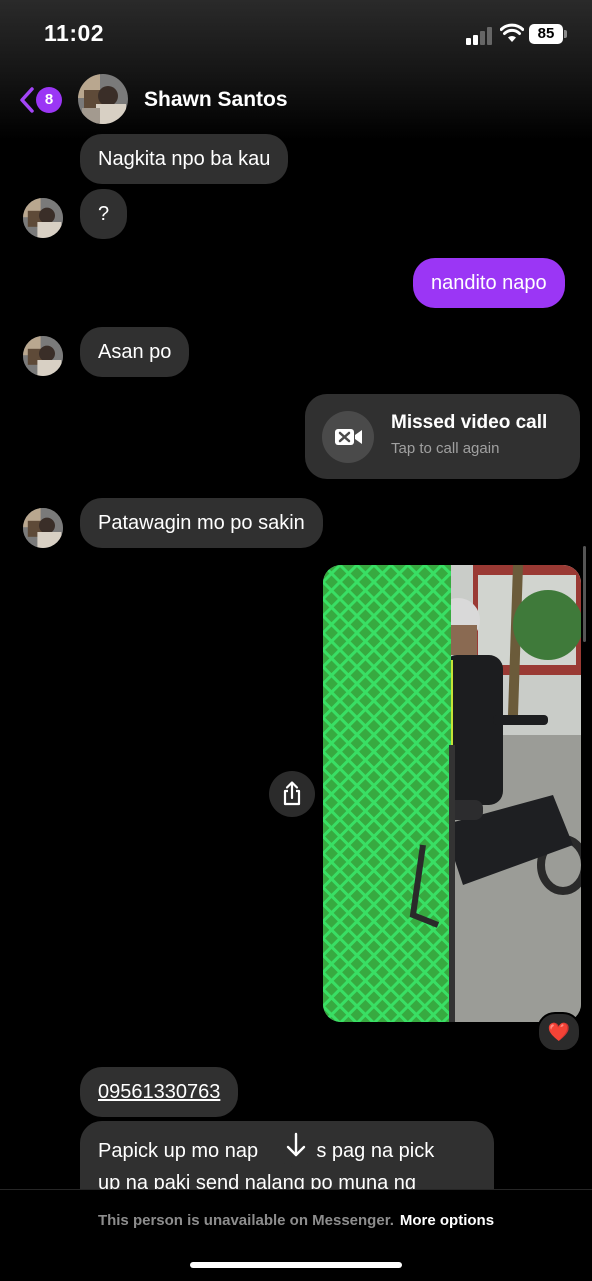 The image size is (592, 1281). What do you see at coordinates (445, 448) in the screenshot?
I see `missed-call-subtitle: Tap to call again` at bounding box center [445, 448].